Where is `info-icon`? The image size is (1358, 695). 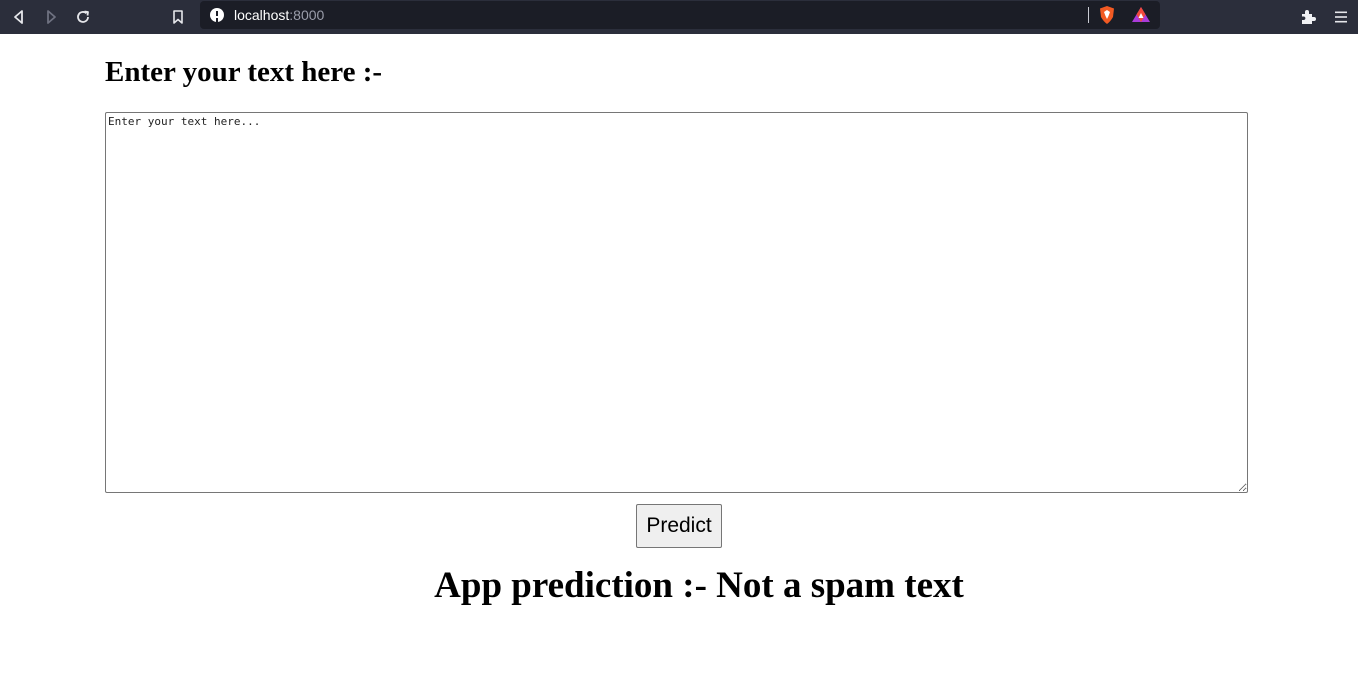 info-icon is located at coordinates (217, 15).